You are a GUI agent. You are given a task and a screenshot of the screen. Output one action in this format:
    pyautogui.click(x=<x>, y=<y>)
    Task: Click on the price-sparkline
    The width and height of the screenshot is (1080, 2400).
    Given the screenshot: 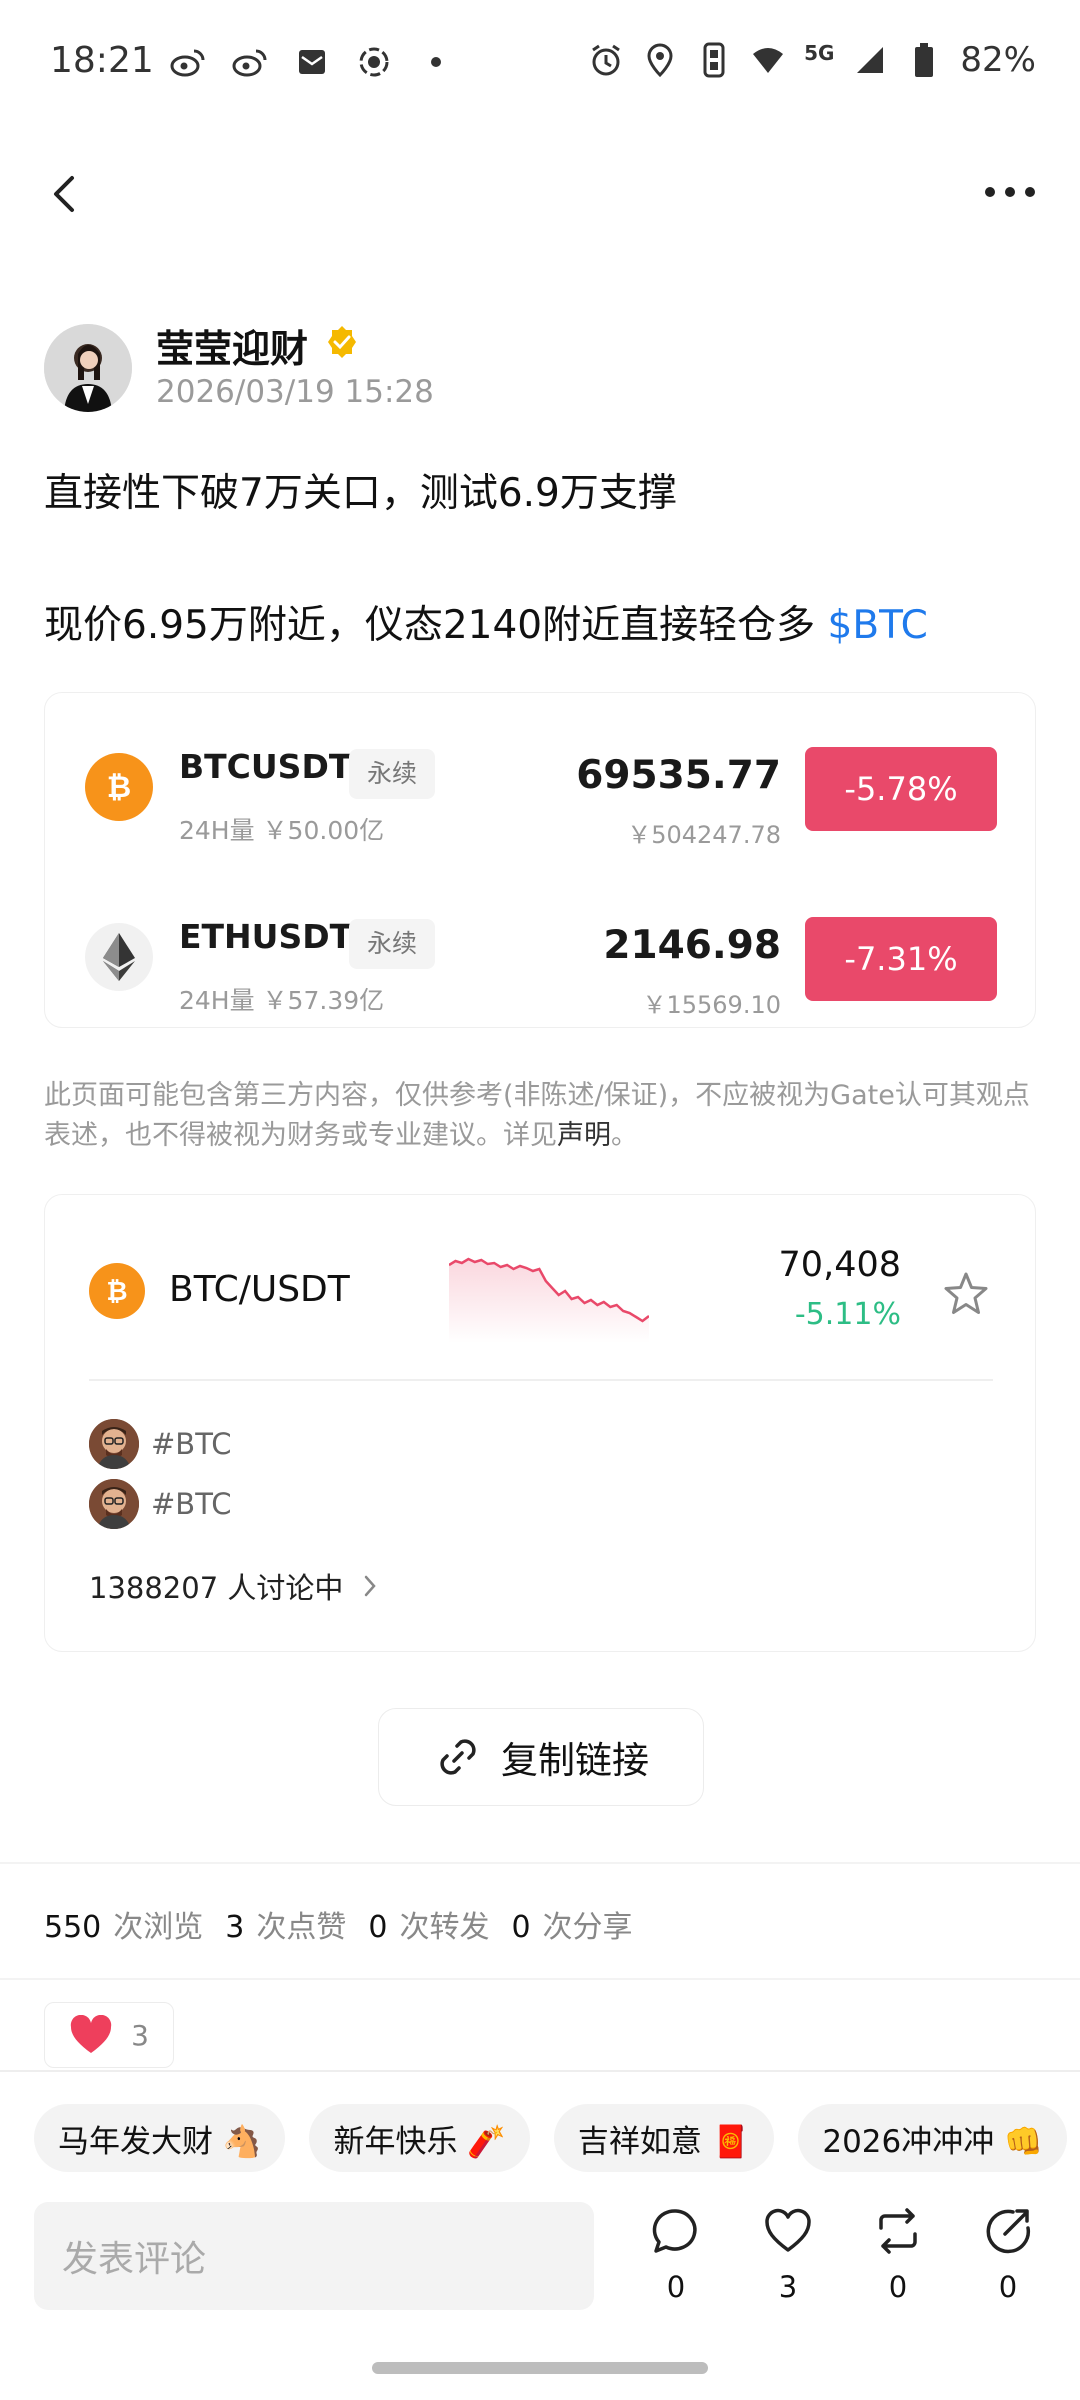 What is the action you would take?
    pyautogui.click(x=549, y=1300)
    